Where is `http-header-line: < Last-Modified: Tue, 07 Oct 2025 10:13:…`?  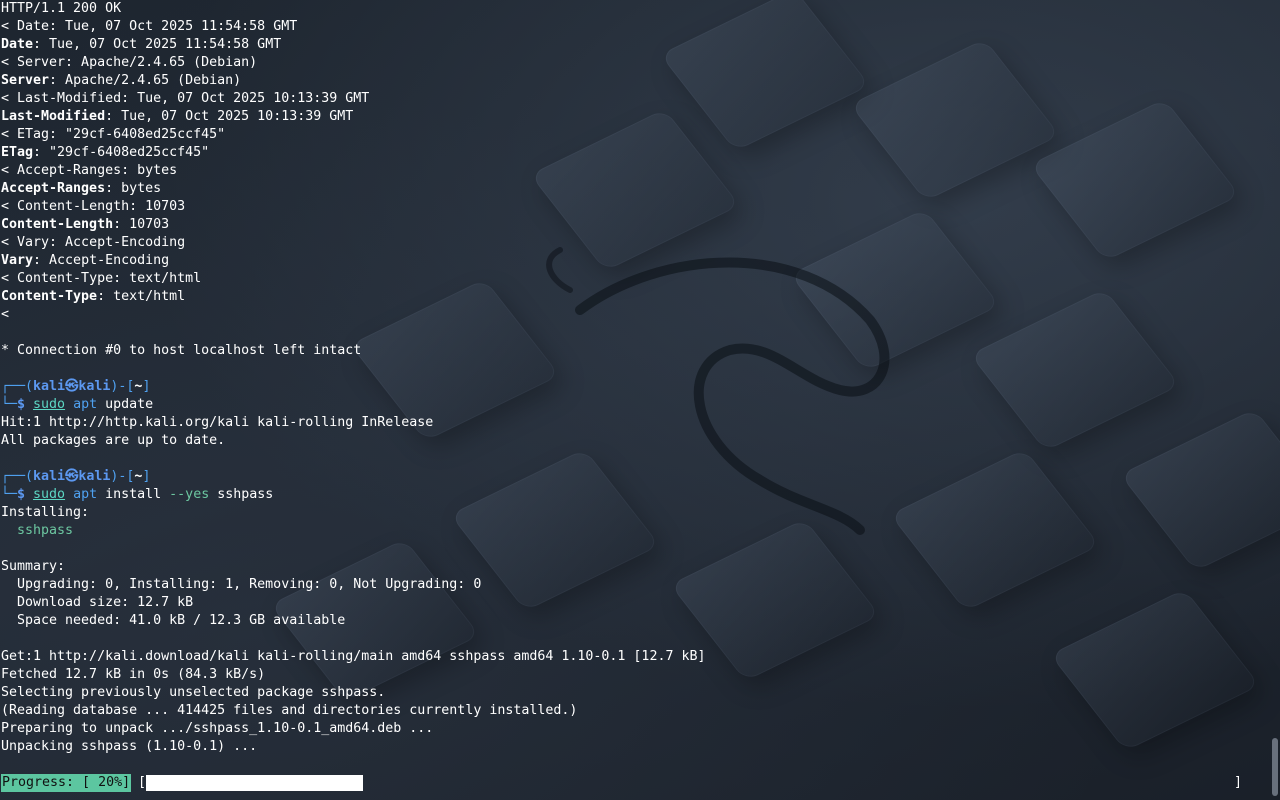 http-header-line: < Last-Modified: Tue, 07 Oct 2025 10:13:… is located at coordinates (640, 99).